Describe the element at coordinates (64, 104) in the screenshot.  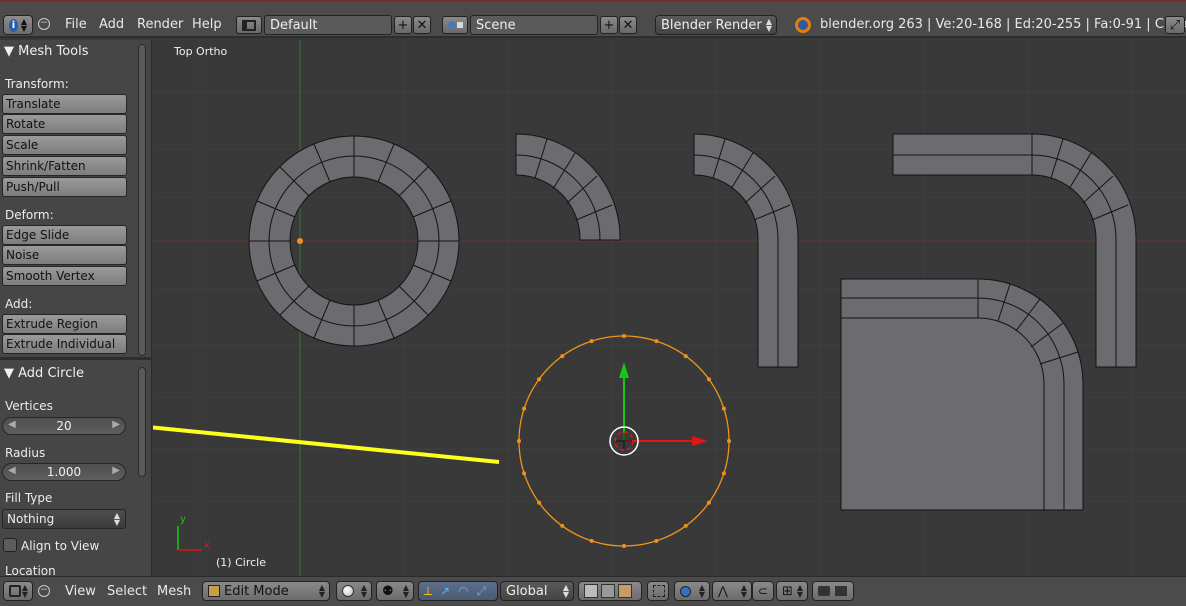
I see `translate-button: Translate` at that location.